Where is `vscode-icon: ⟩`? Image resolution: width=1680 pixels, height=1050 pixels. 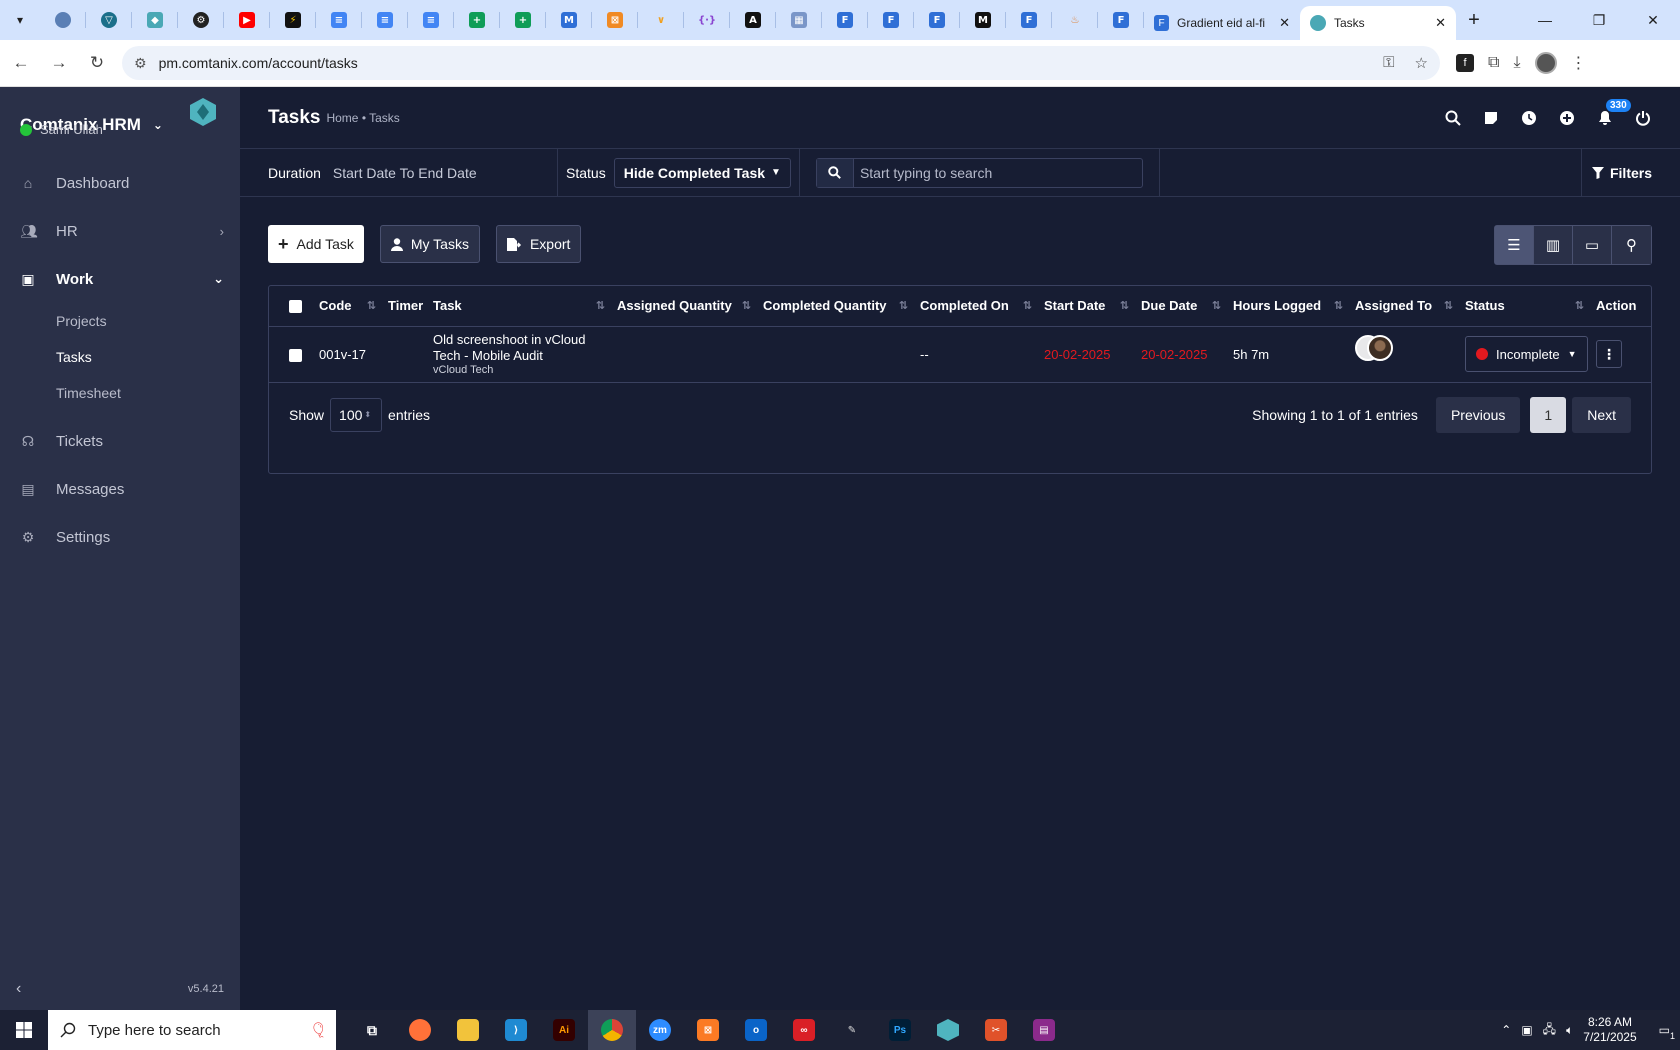 vscode-icon: ⟩ is located at coordinates (516, 1030).